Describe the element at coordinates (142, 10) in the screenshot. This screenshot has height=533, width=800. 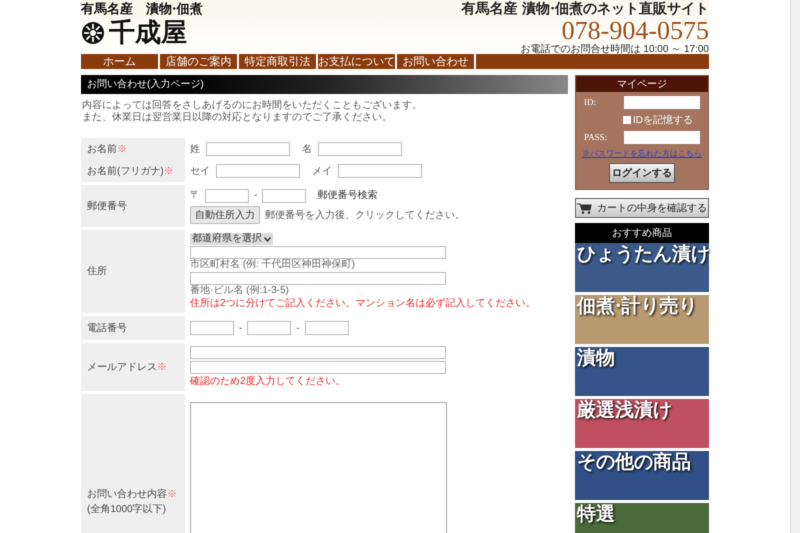
I see `logo-tagline: 有馬名産 漬物·佃煮` at that location.